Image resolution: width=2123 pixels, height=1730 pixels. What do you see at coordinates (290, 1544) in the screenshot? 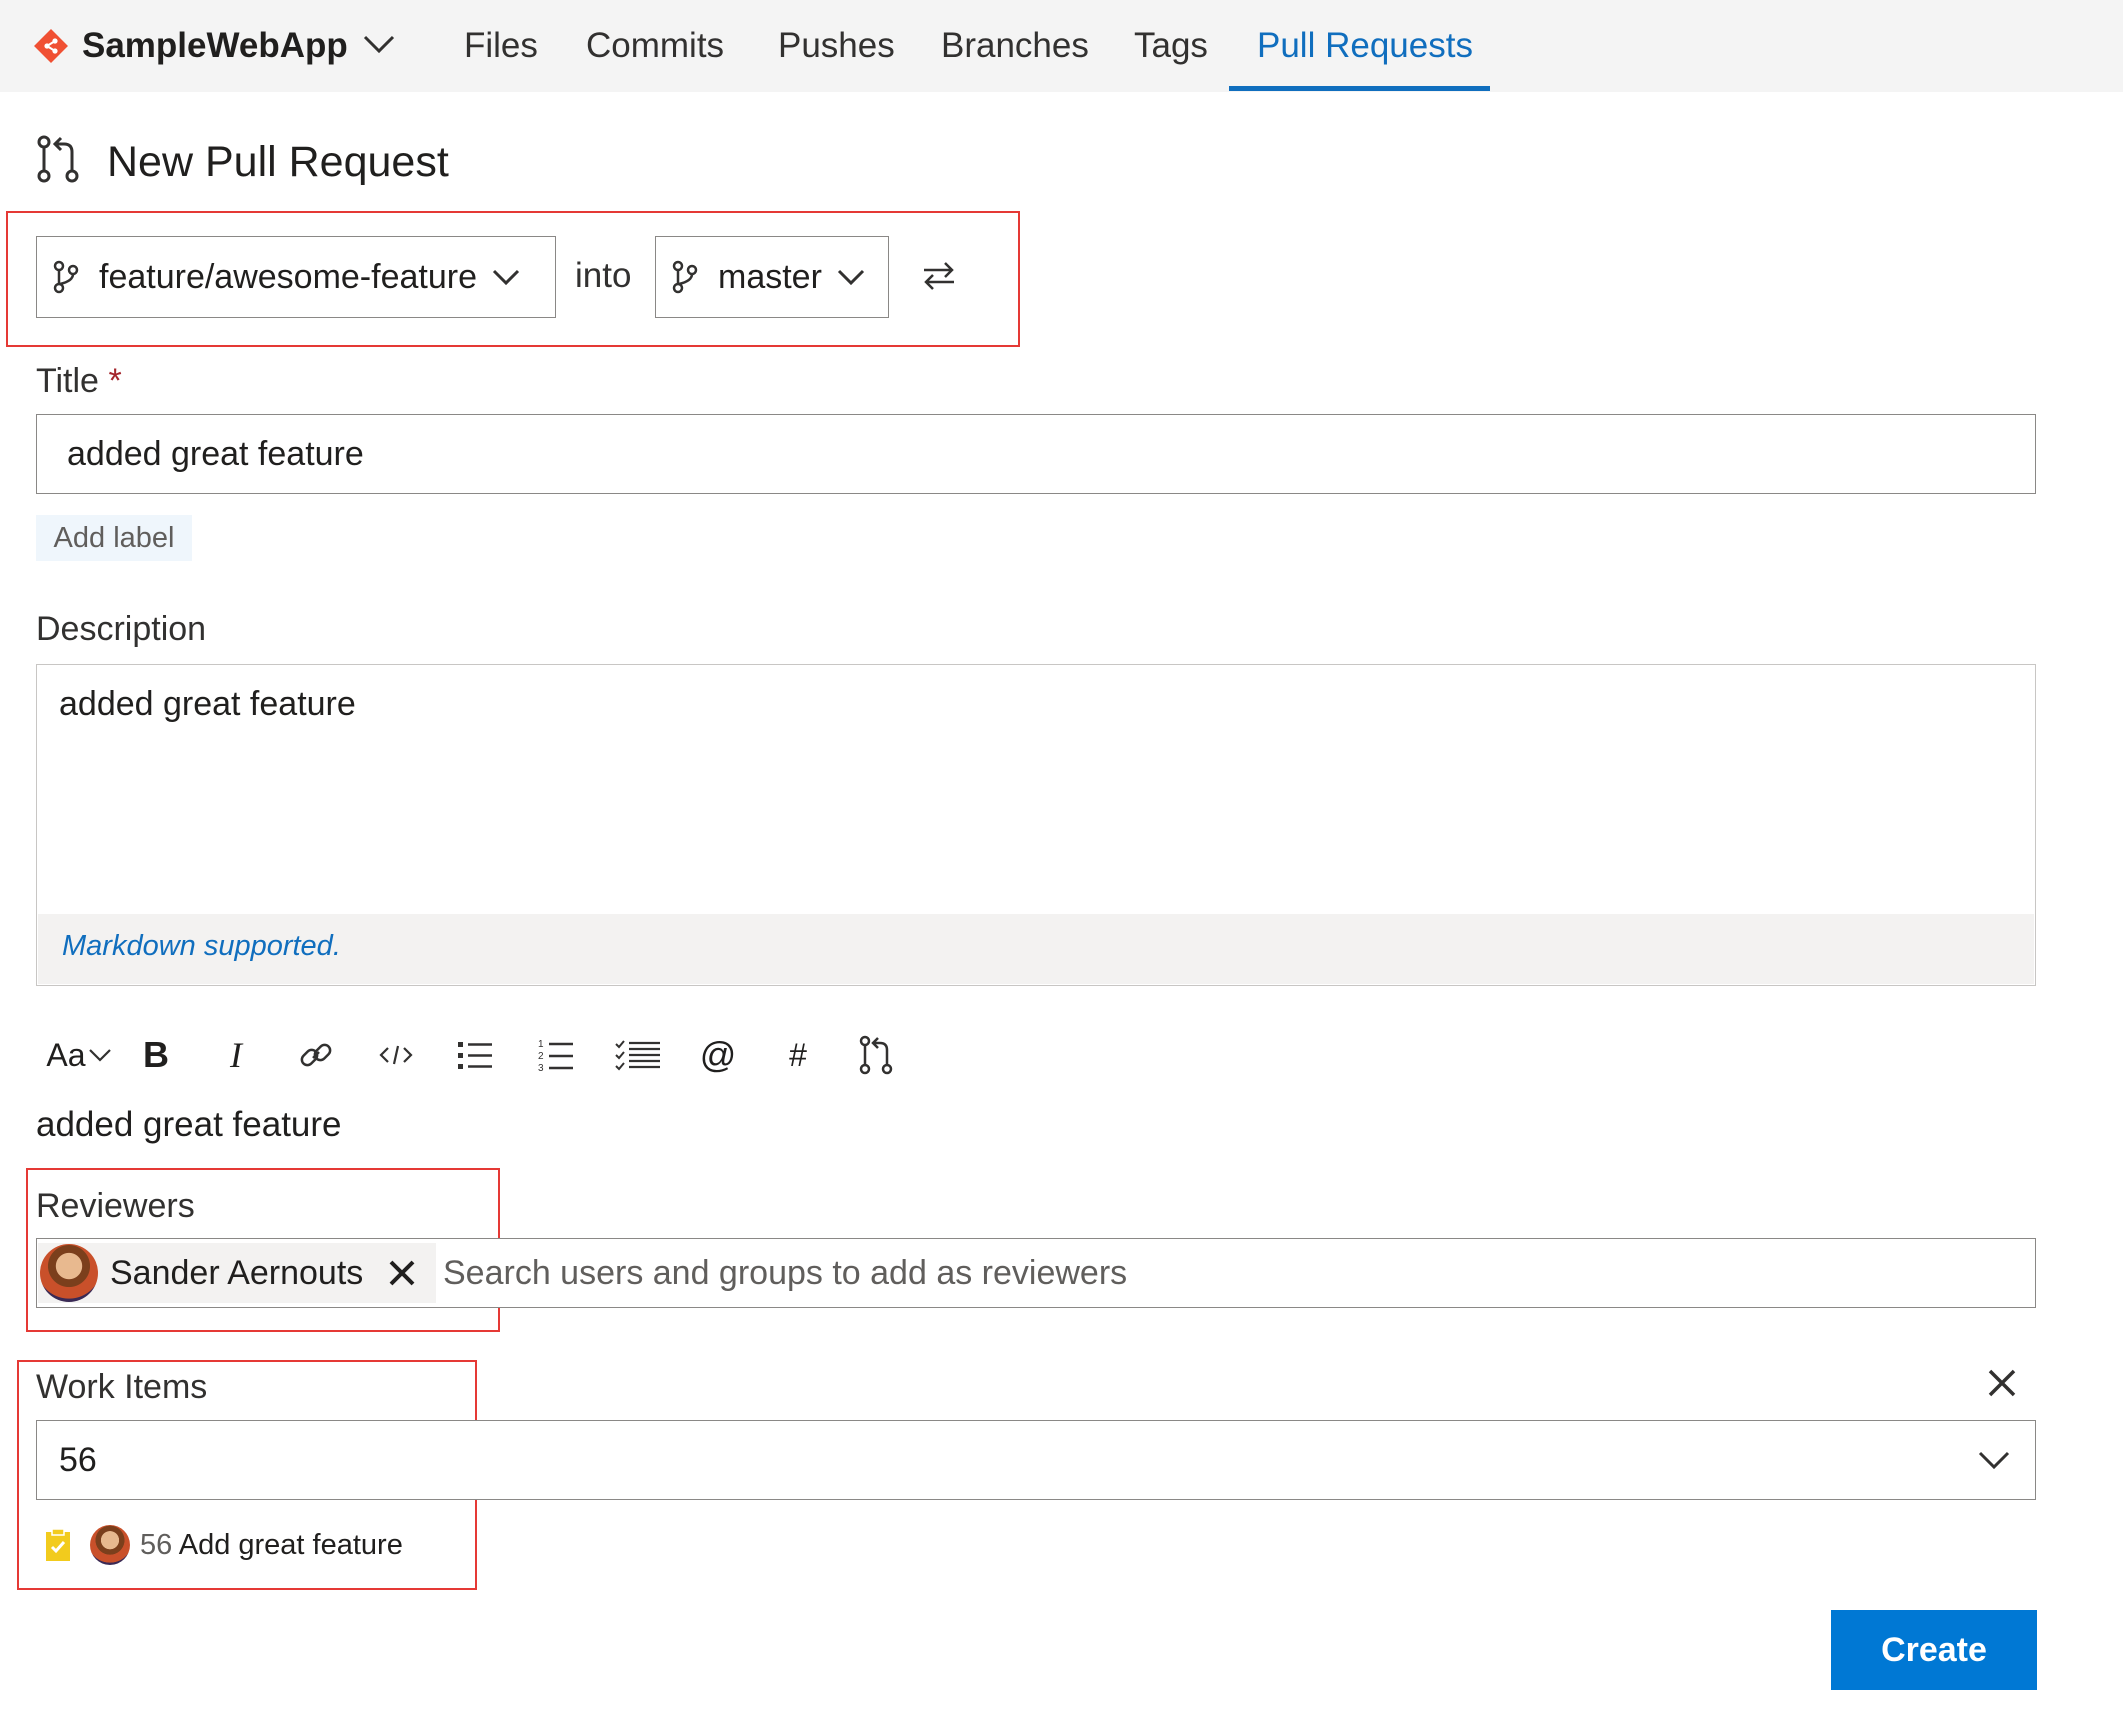
I see `work-item-title: Add great feature` at bounding box center [290, 1544].